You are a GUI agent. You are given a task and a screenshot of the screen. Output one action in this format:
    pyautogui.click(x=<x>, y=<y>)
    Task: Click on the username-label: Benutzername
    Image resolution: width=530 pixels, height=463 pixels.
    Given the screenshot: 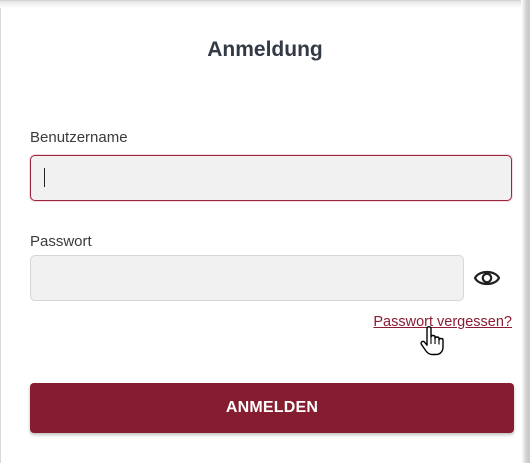 What is the action you would take?
    pyautogui.click(x=79, y=137)
    